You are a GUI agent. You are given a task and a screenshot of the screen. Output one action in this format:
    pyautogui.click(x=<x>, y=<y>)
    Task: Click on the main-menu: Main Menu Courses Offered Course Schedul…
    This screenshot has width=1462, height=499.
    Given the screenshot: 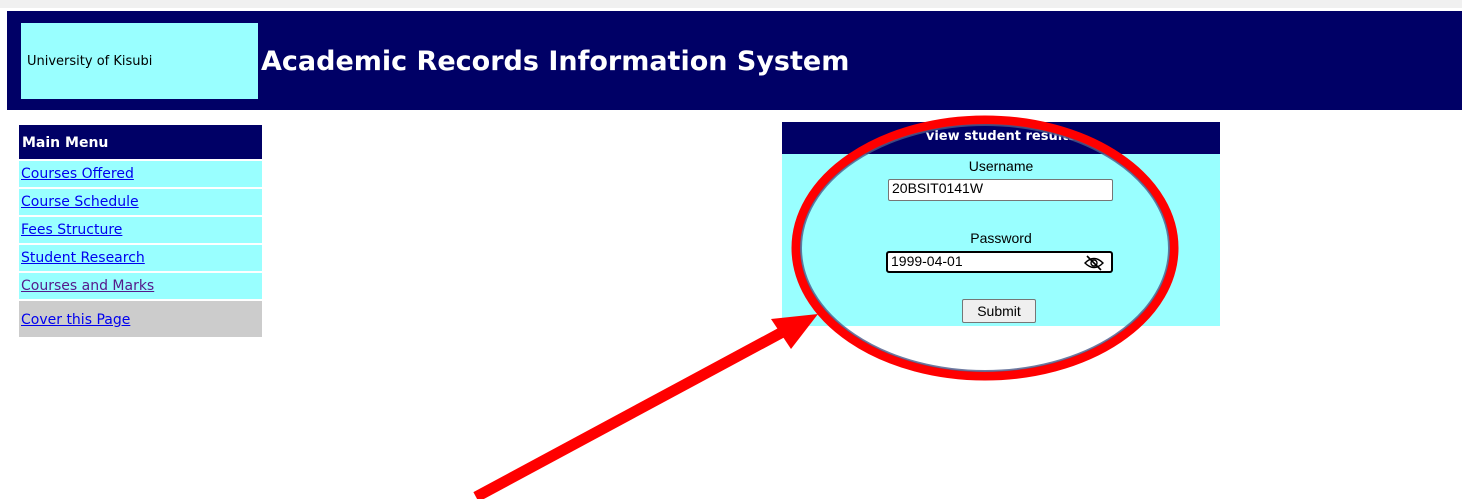 What is the action you would take?
    pyautogui.click(x=140, y=231)
    